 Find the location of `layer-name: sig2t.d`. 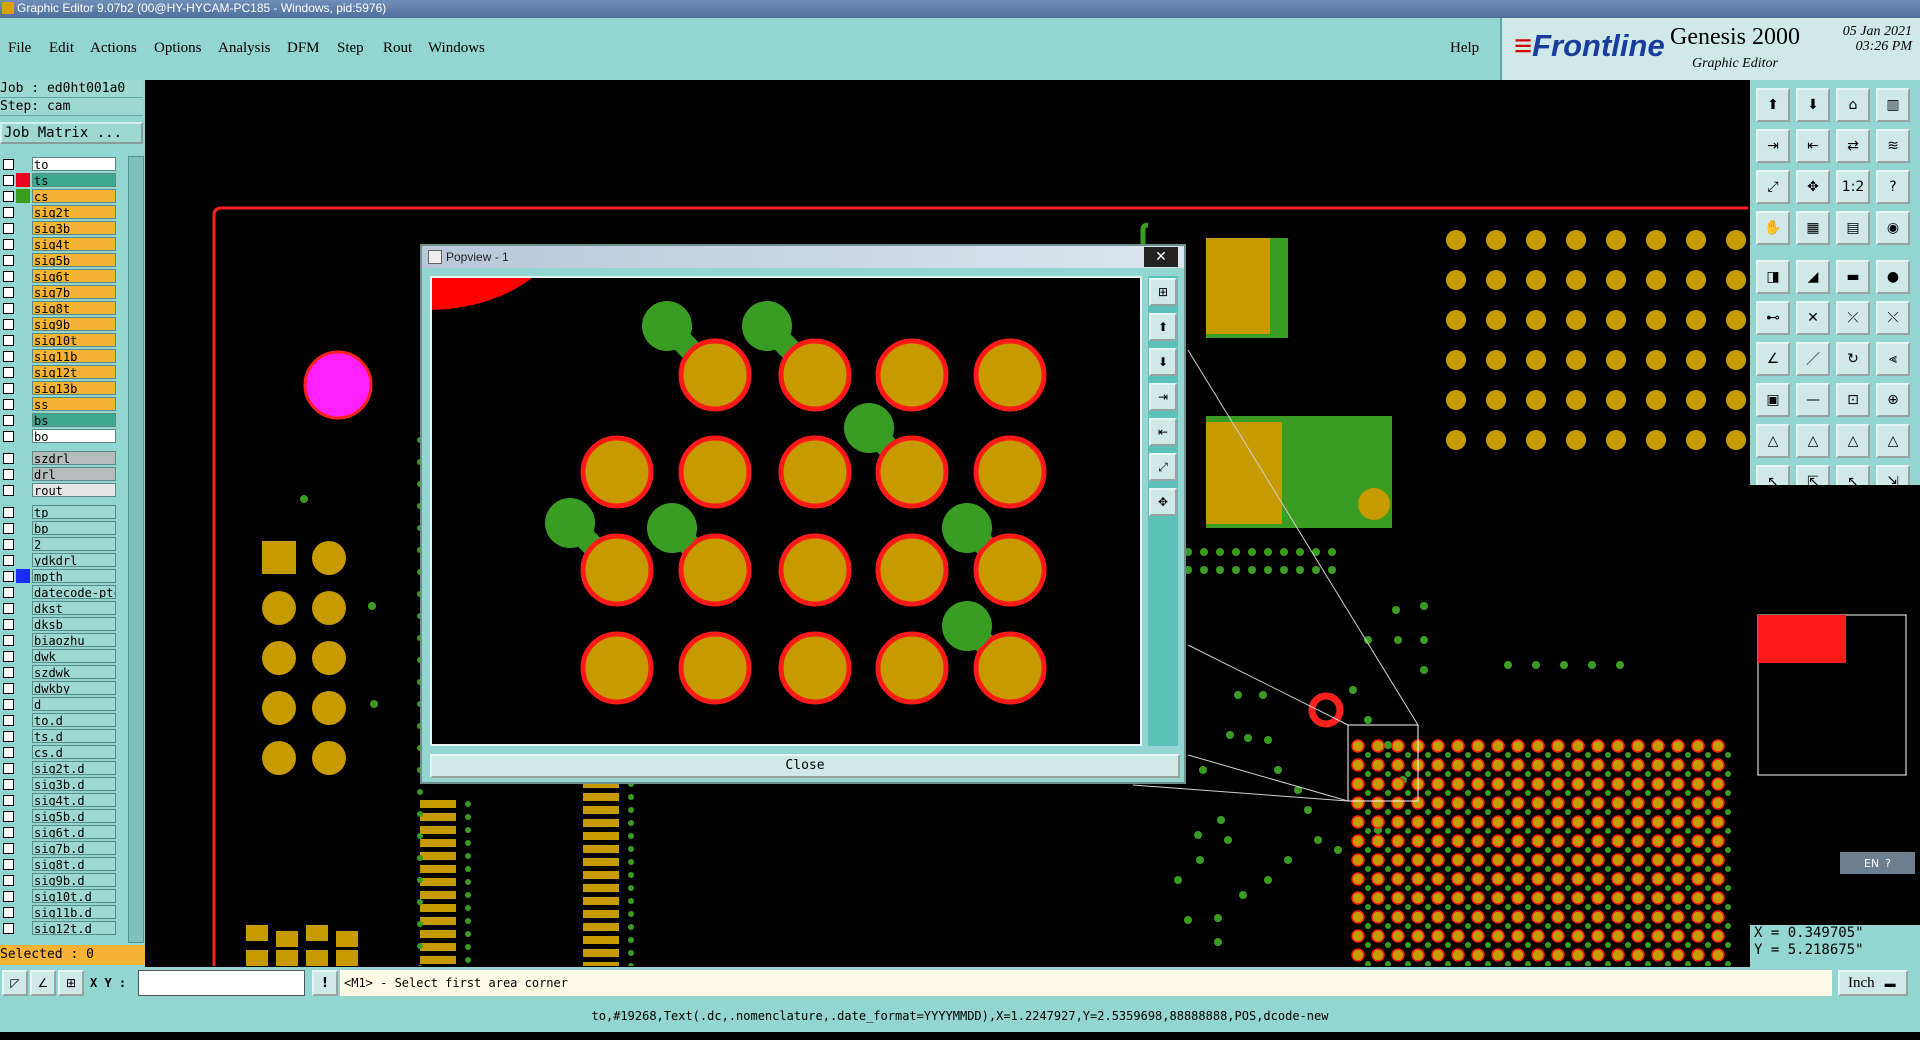

layer-name: sig2t.d is located at coordinates (74, 768).